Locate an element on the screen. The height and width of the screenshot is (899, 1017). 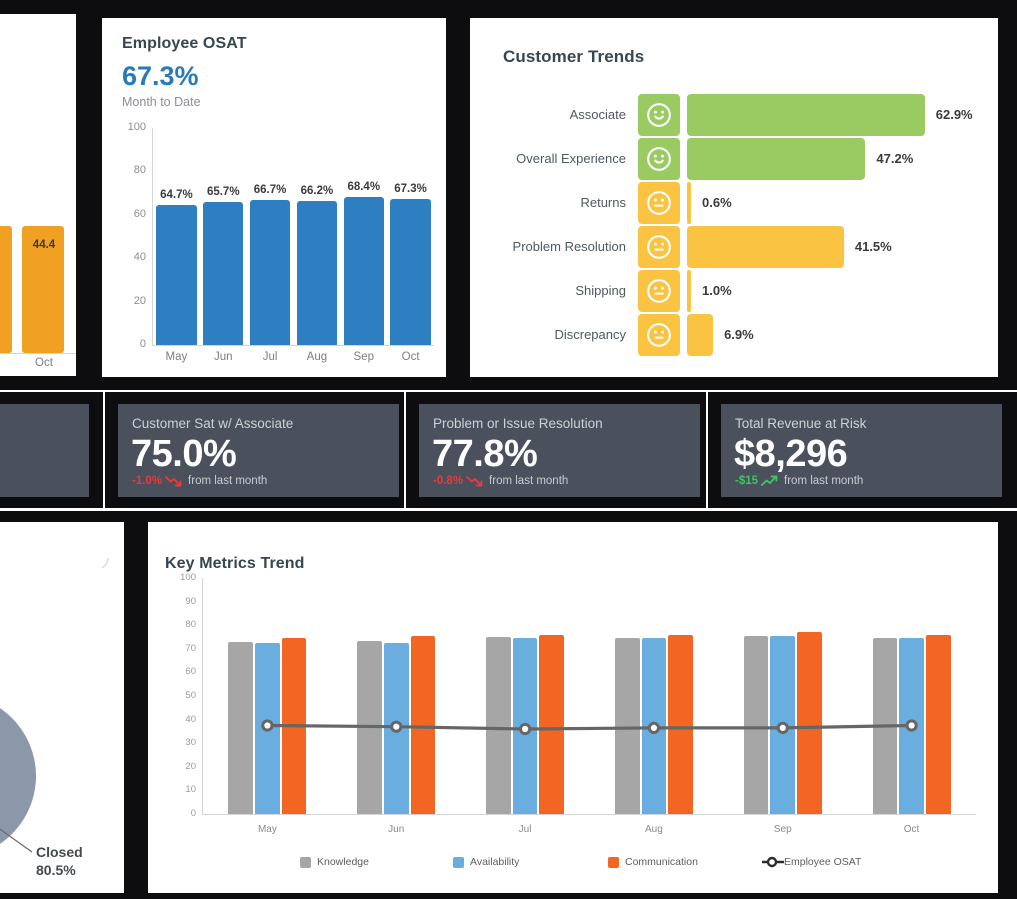
kpi-value: 77.8% is located at coordinates (485, 454).